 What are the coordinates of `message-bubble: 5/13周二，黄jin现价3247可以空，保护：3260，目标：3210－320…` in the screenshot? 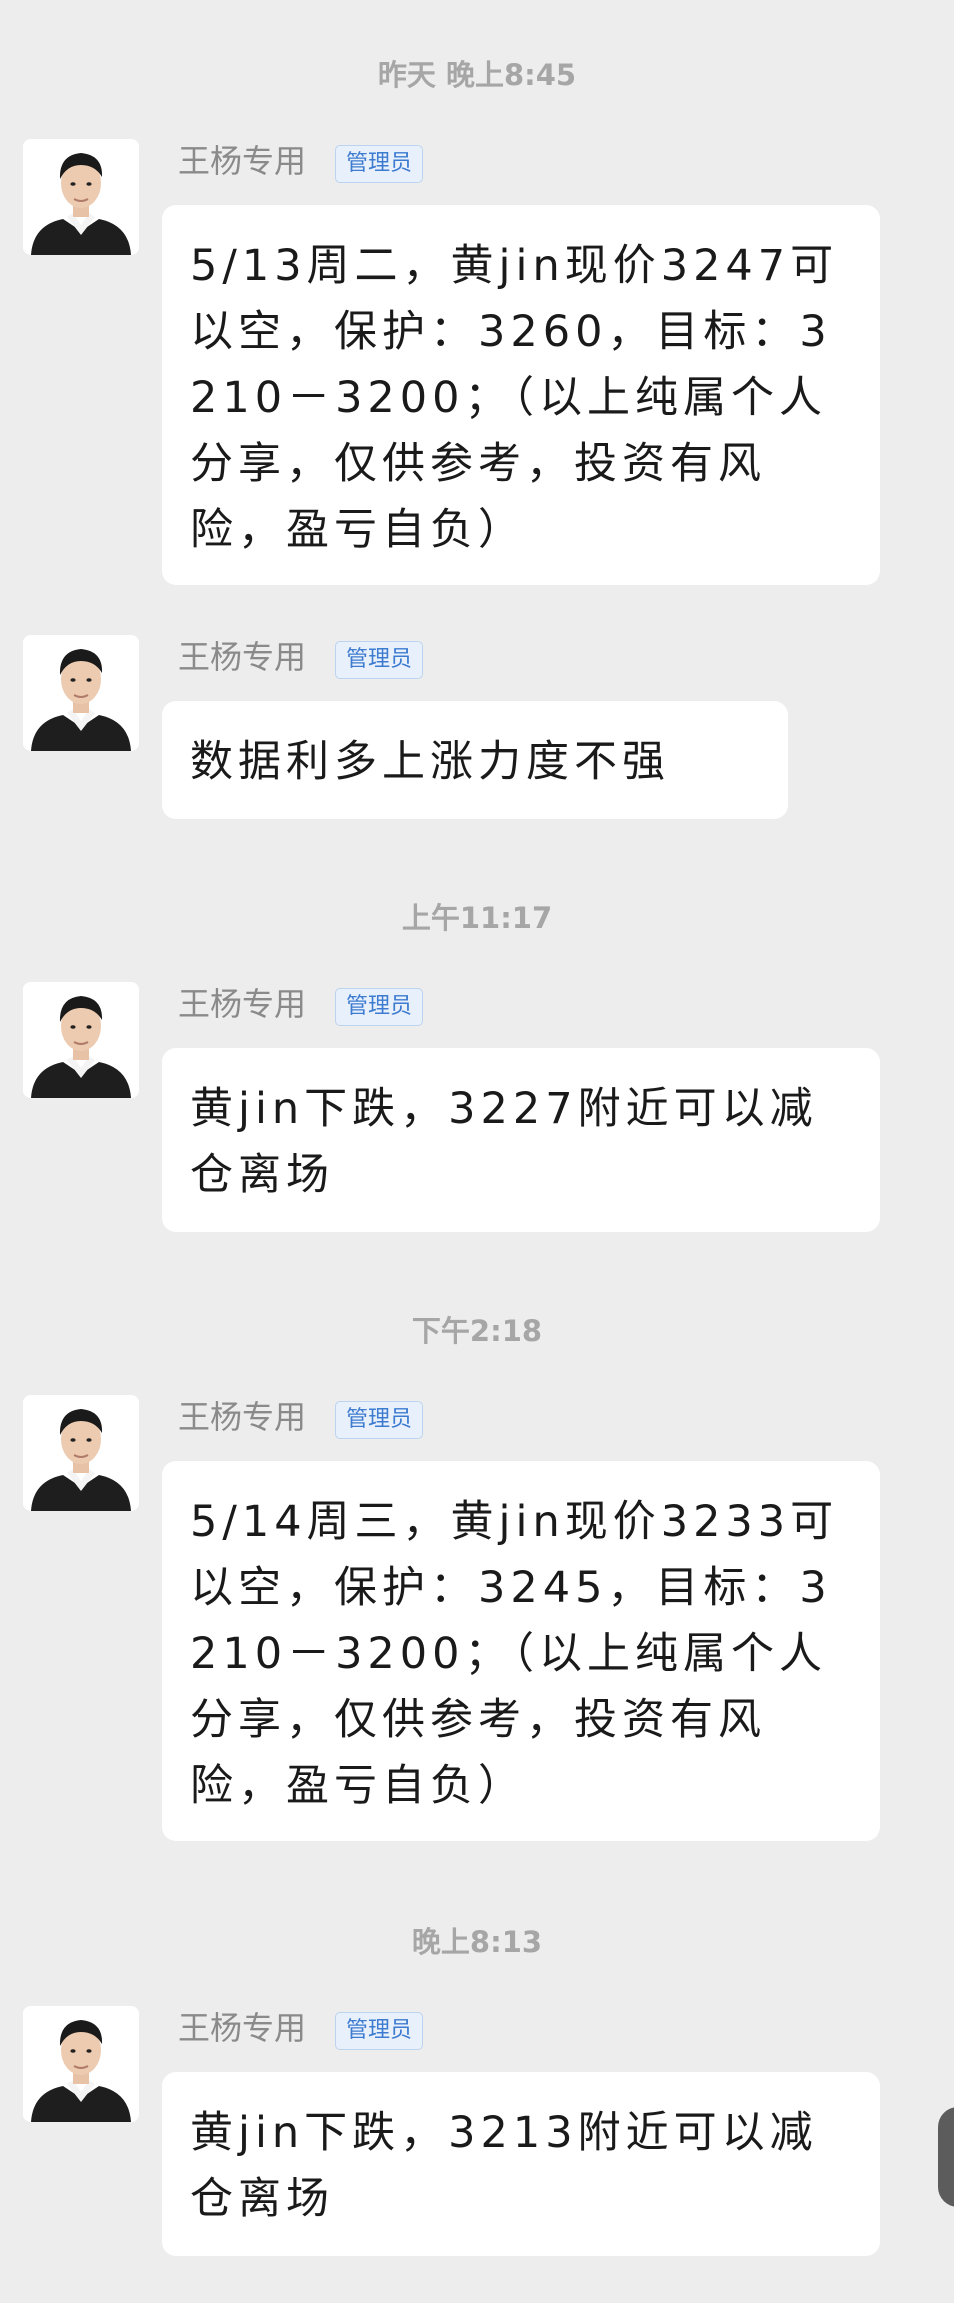 It's located at (521, 395).